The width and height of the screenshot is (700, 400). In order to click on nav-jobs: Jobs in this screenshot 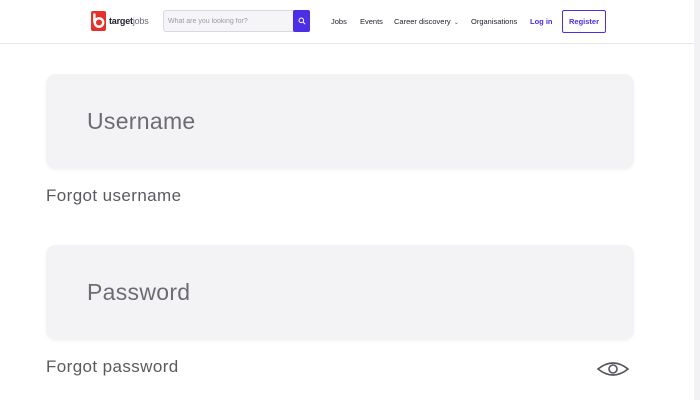, I will do `click(339, 21)`.